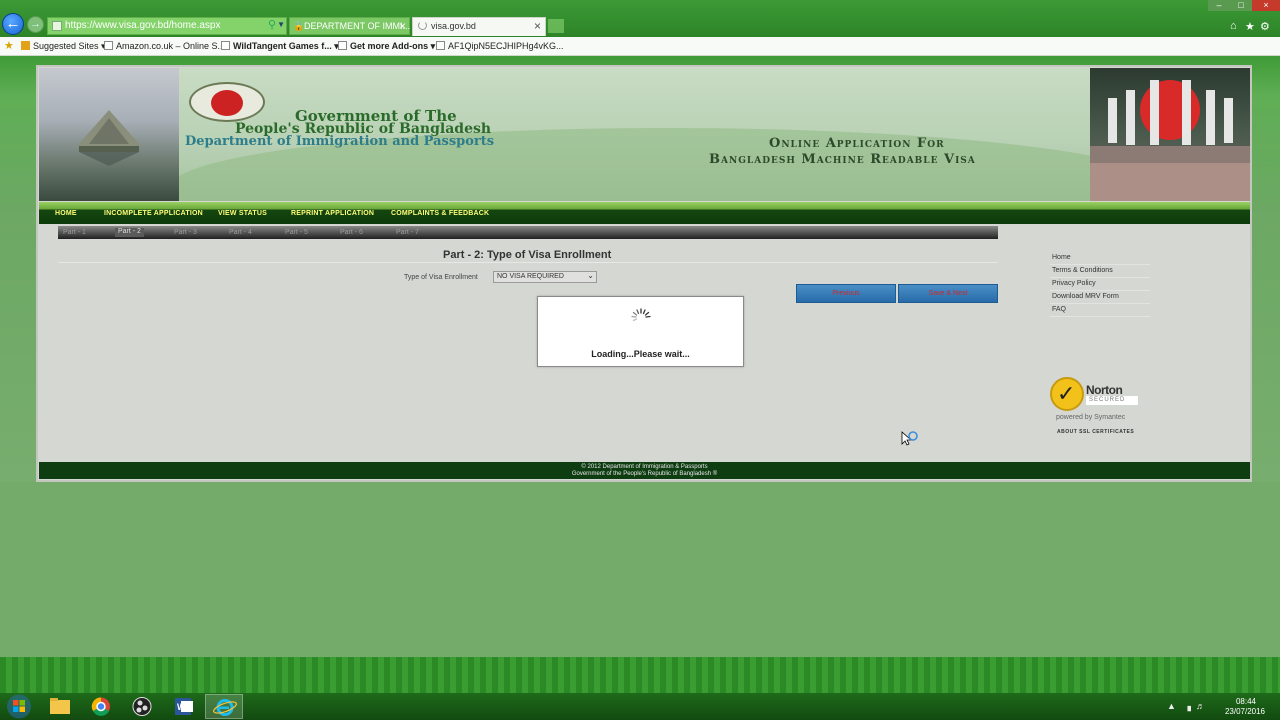 The width and height of the screenshot is (1280, 720). Describe the element at coordinates (440, 213) in the screenshot. I see `nav-complaints-feedback: COMPLAINTS & FEEDBACK` at that location.